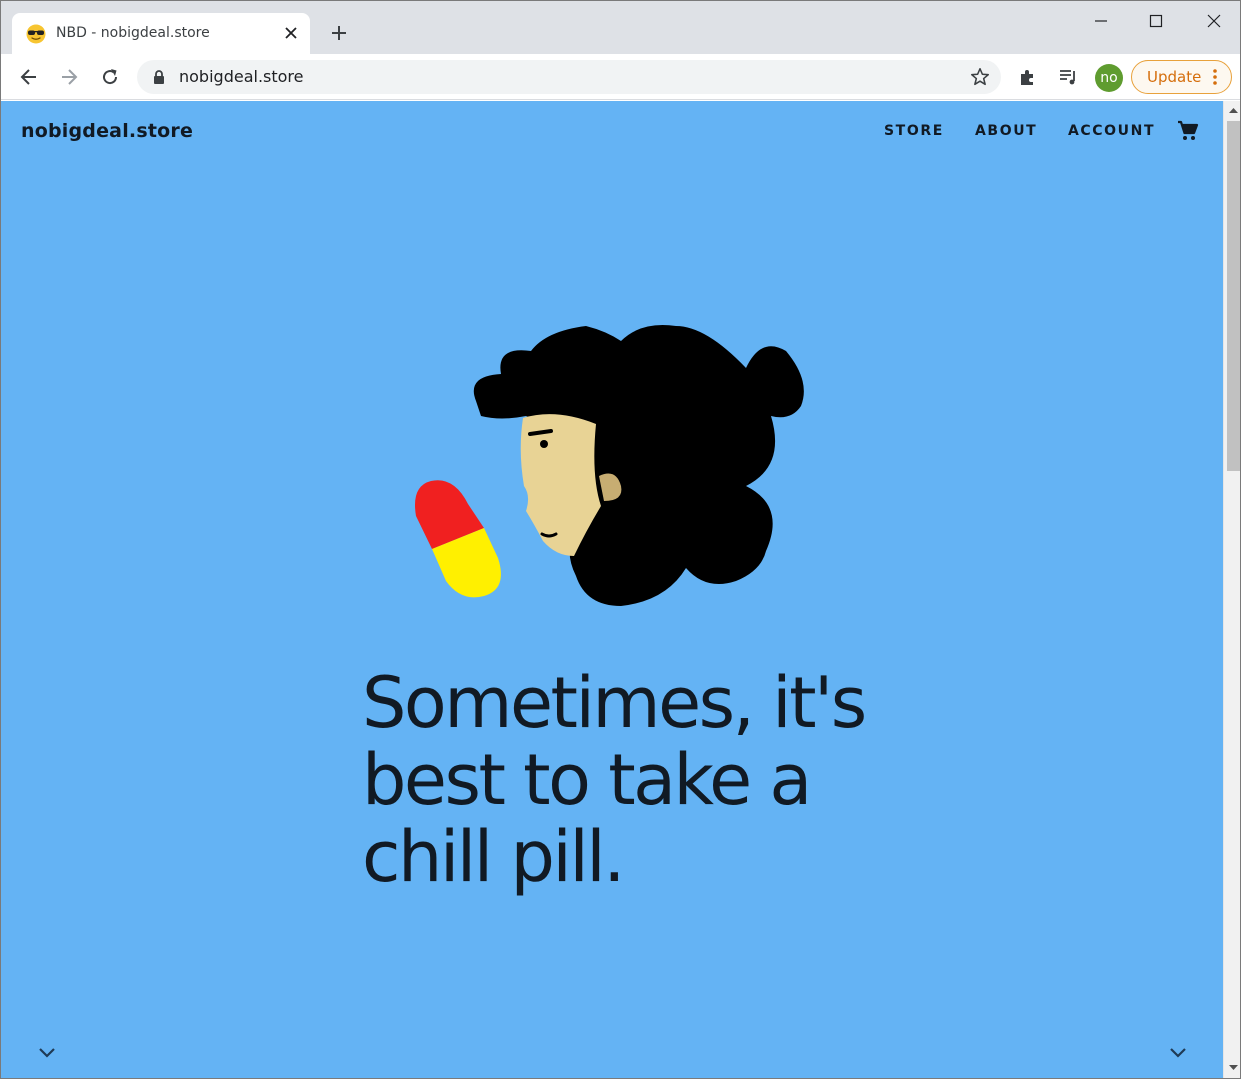 The height and width of the screenshot is (1079, 1241). What do you see at coordinates (609, 465) in the screenshot?
I see `chill-pill-illustration` at bounding box center [609, 465].